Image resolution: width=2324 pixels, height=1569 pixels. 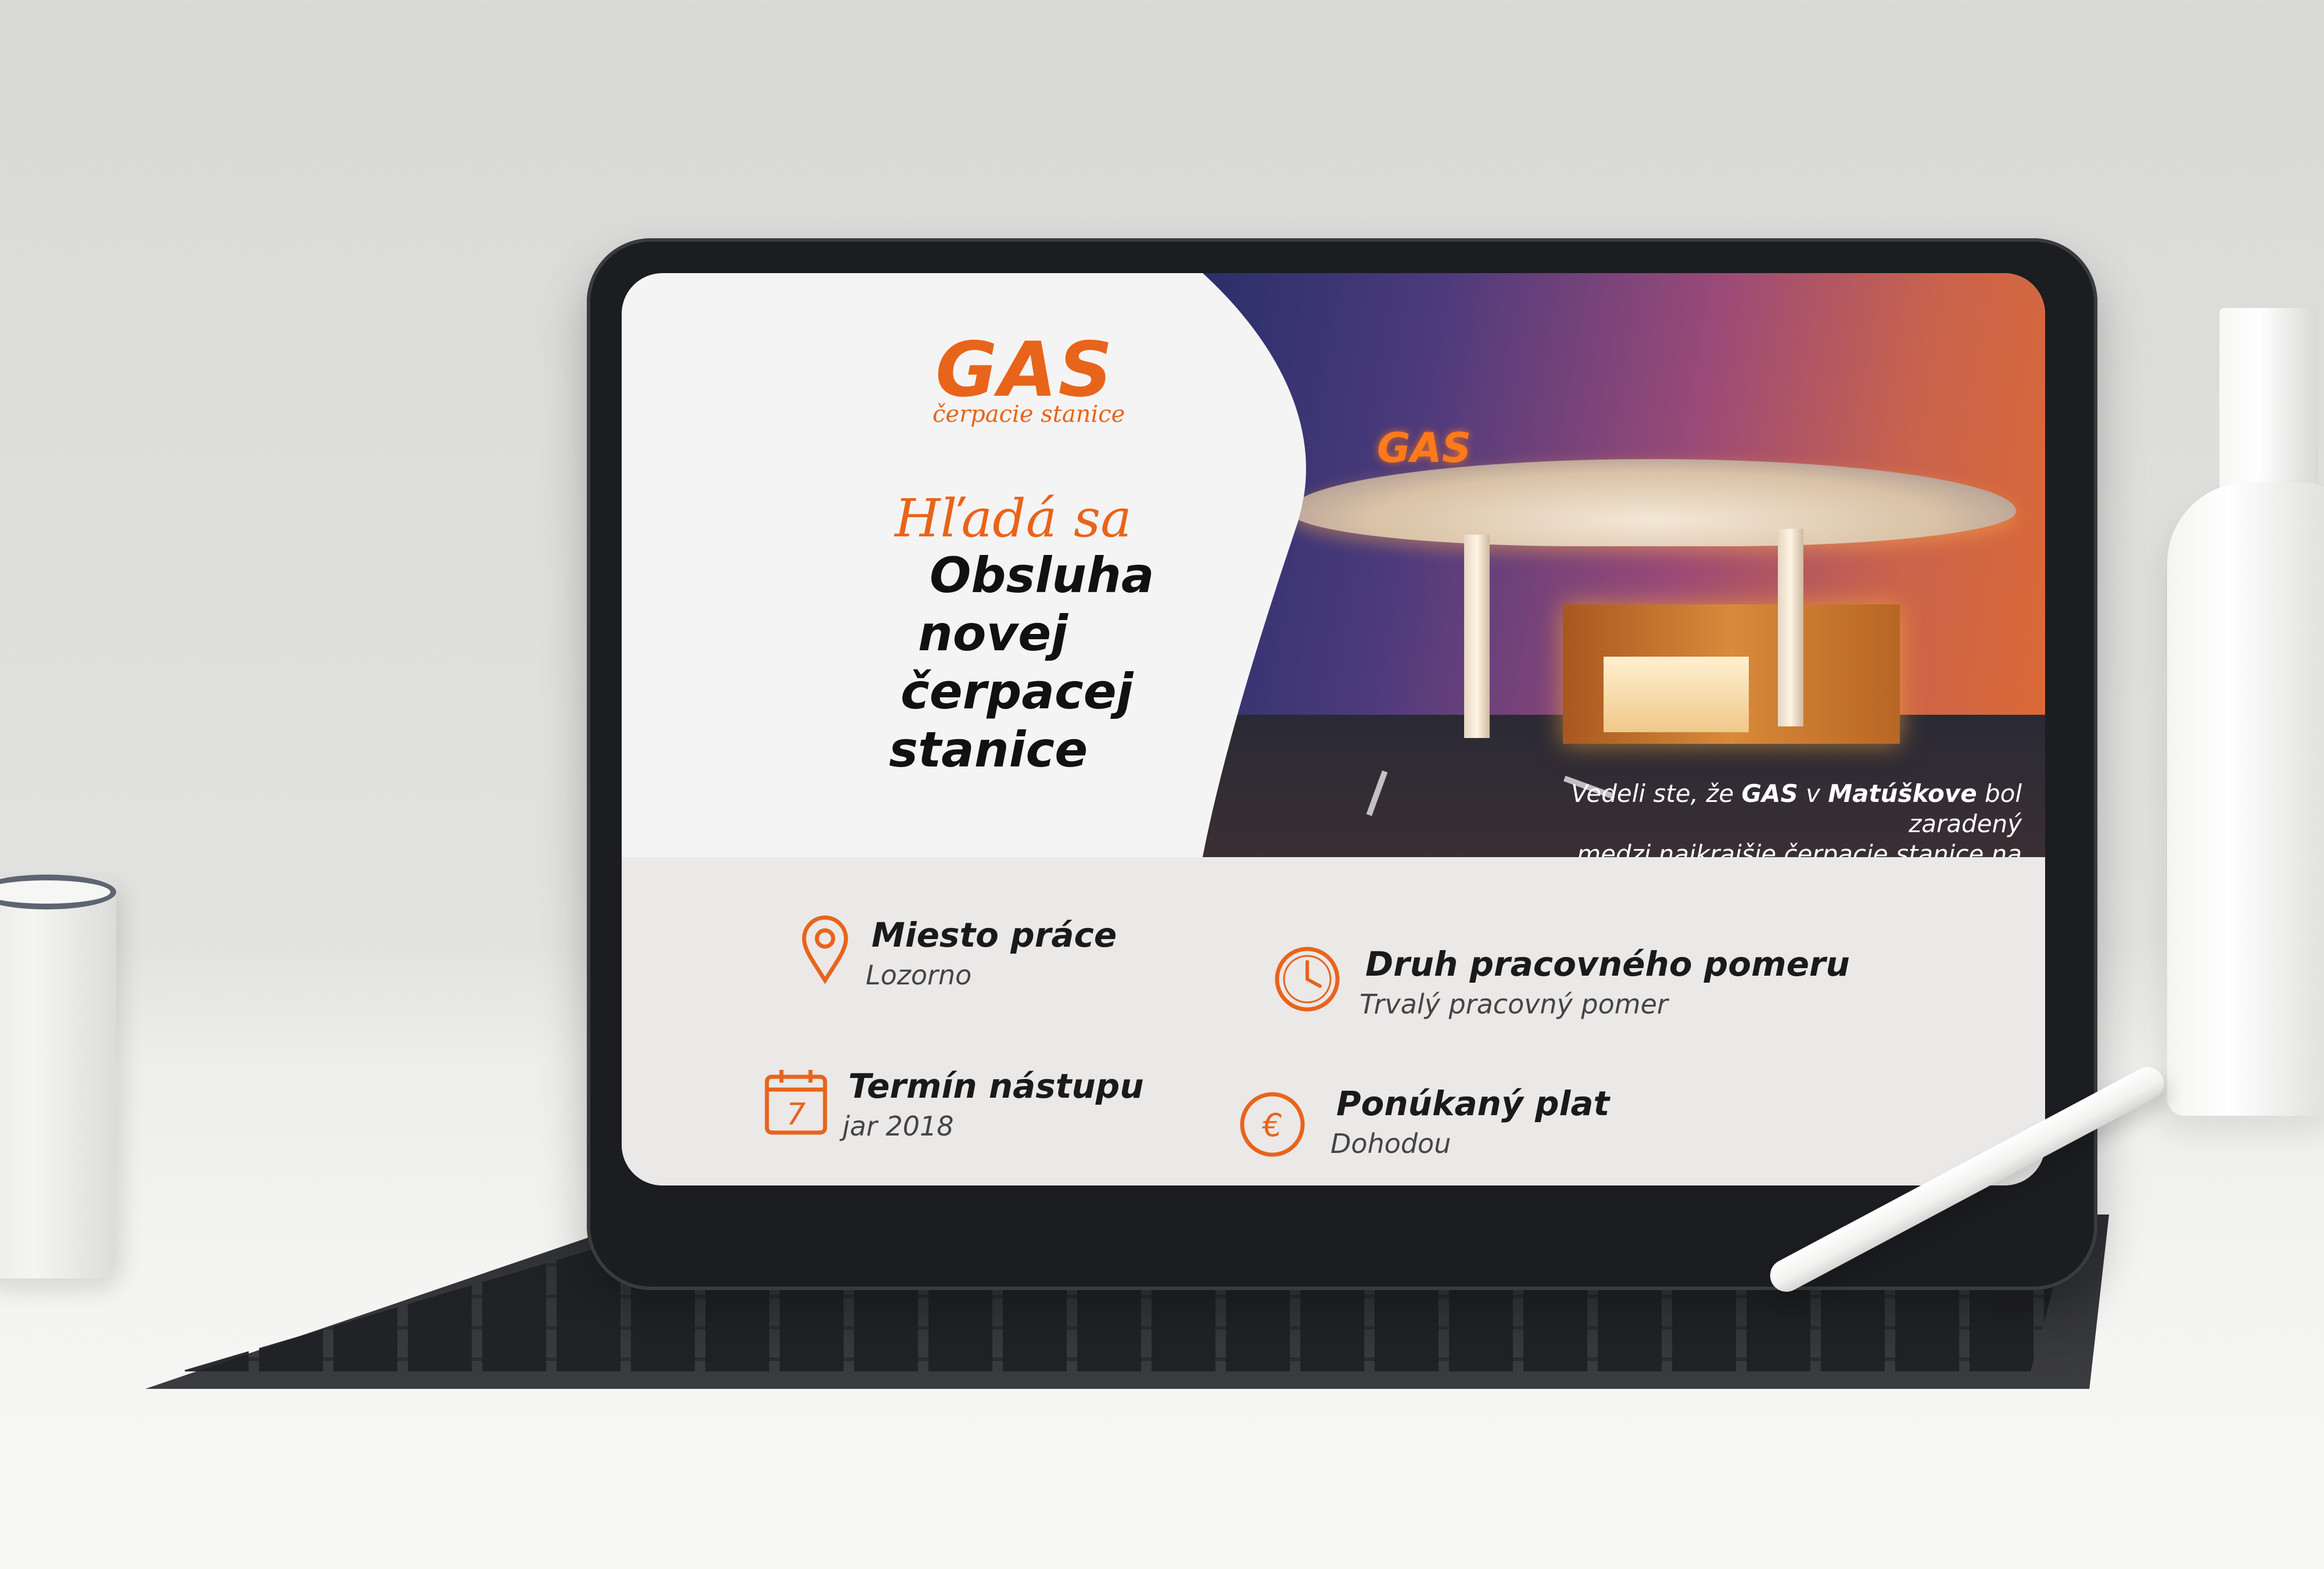 I want to click on detail-value: jar 2018, so click(x=898, y=1126).